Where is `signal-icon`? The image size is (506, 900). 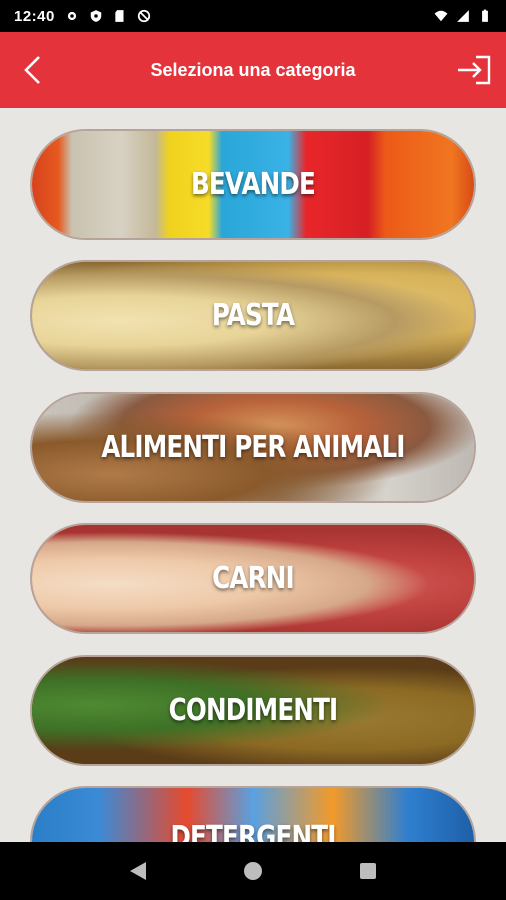 signal-icon is located at coordinates (463, 16).